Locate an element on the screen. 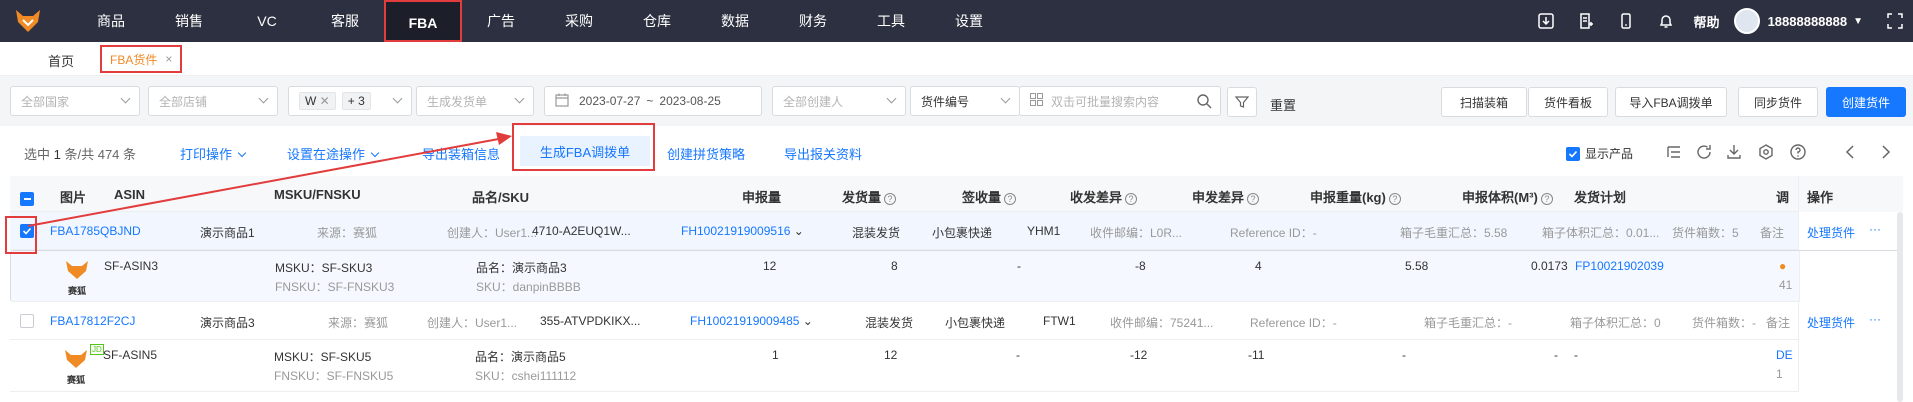 The image size is (1913, 402). annotation-arrow is located at coordinates (269, 179).